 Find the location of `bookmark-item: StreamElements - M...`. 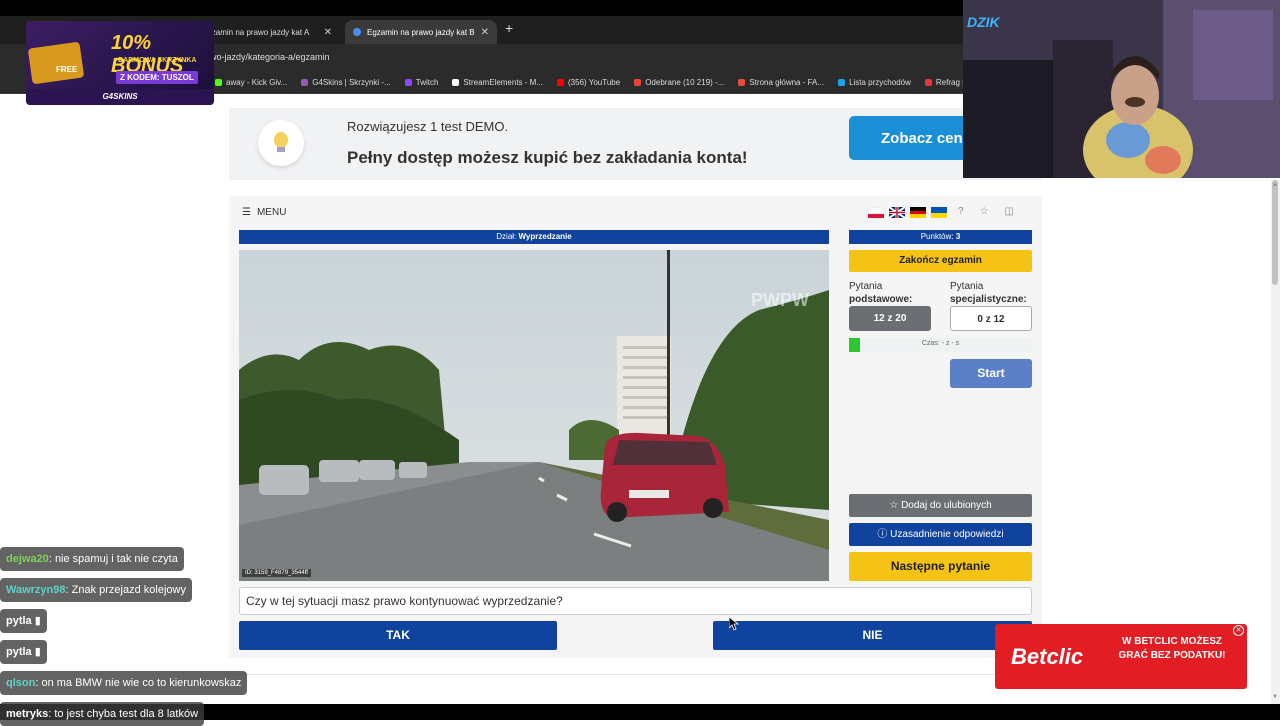

bookmark-item: StreamElements - M... is located at coordinates (497, 82).